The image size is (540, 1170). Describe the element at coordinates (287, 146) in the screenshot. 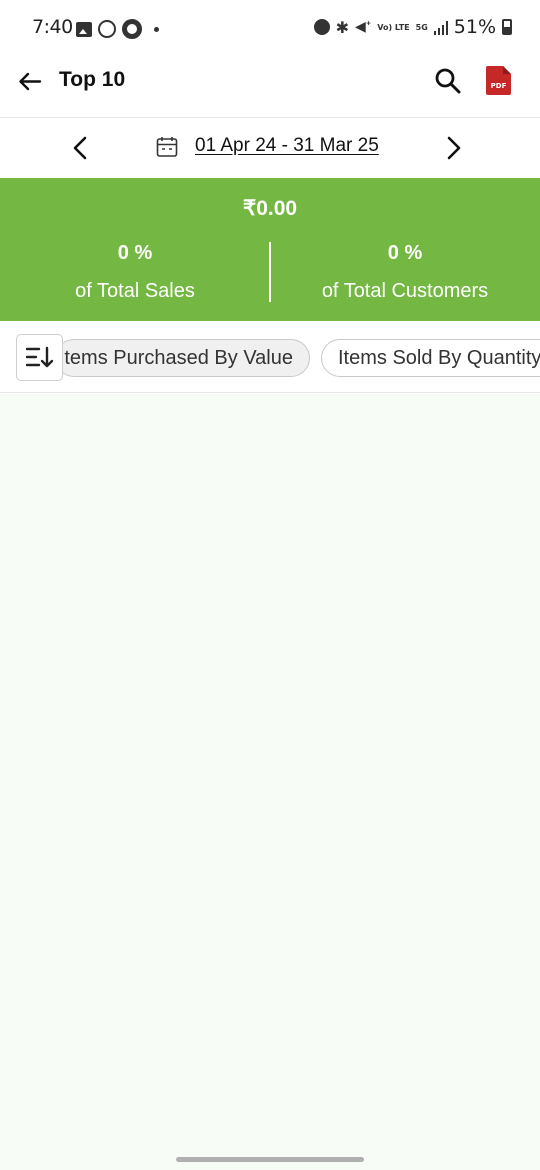

I see `date-range-label: 01 Apr 24 - 31 Mar 25` at that location.